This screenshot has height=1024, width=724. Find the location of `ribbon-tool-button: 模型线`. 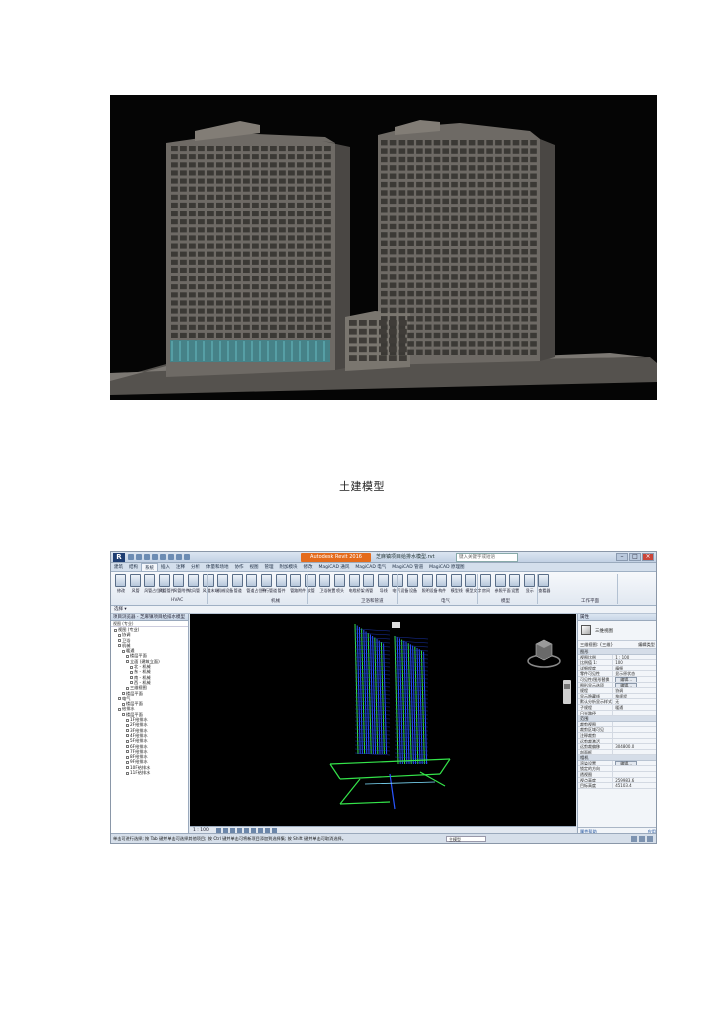

ribbon-tool-button: 模型线 is located at coordinates (456, 583).